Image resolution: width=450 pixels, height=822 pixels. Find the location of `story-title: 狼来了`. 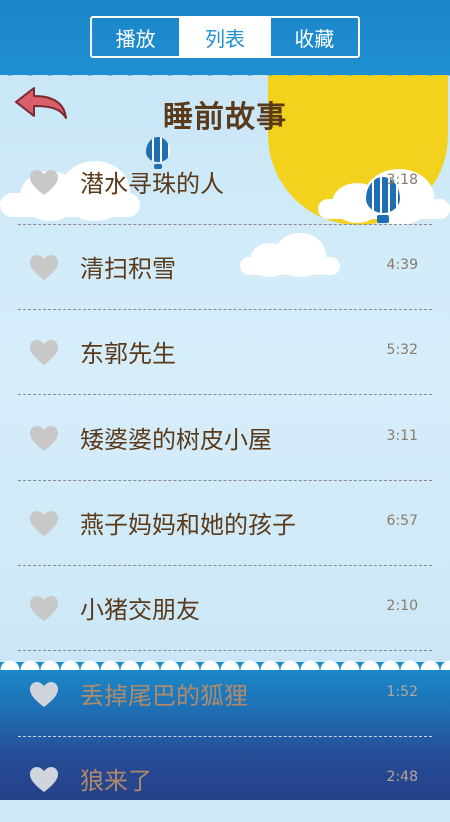

story-title: 狼来了 is located at coordinates (116, 781).